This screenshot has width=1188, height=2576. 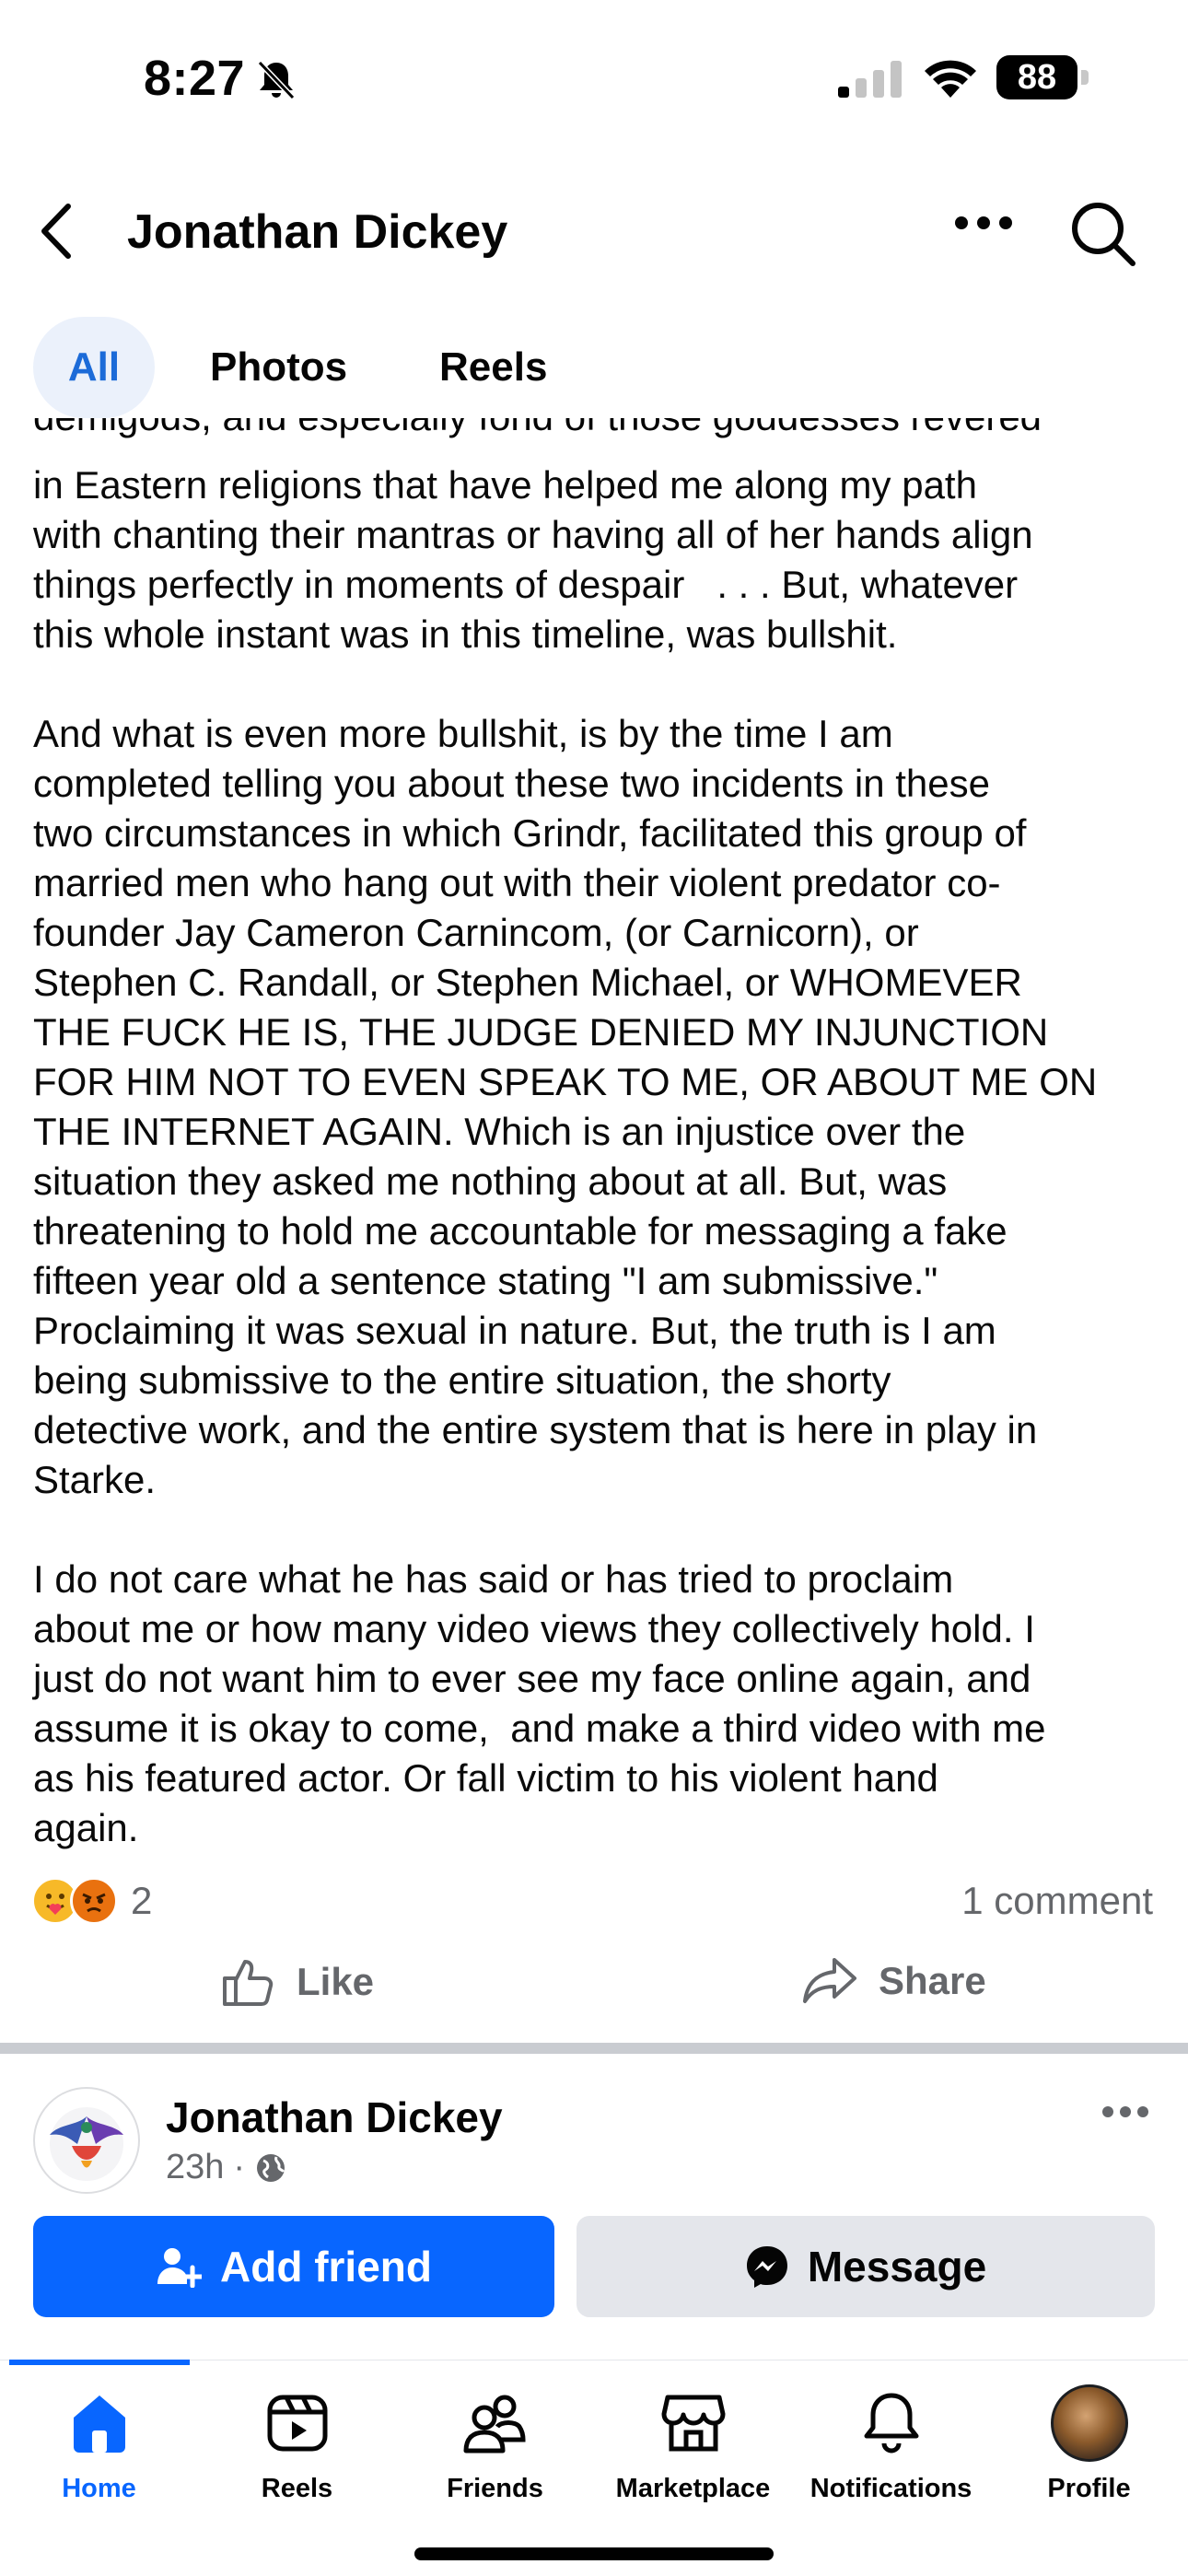 I want to click on search-icon, so click(x=1103, y=236).